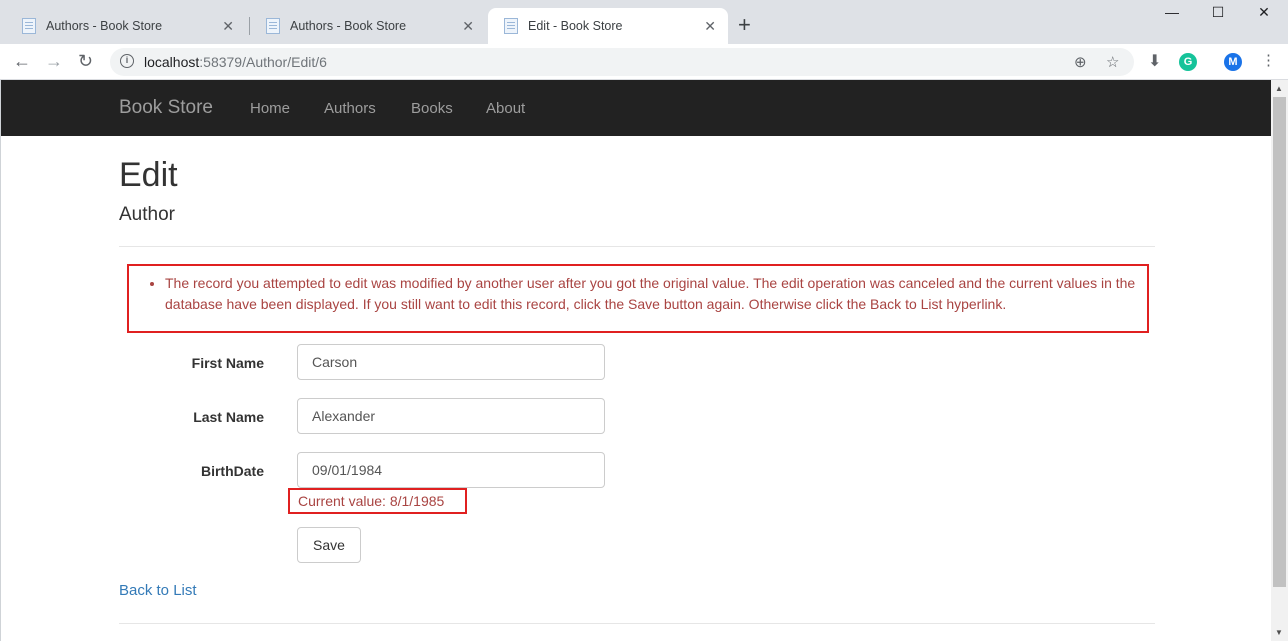 This screenshot has height=641, width=1288. Describe the element at coordinates (172, 62) in the screenshot. I see `url-host: localhost` at that location.